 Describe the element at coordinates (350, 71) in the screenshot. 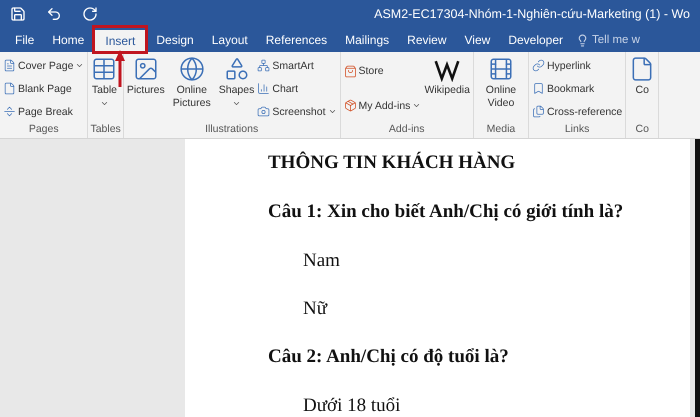

I see `bag-icon` at that location.